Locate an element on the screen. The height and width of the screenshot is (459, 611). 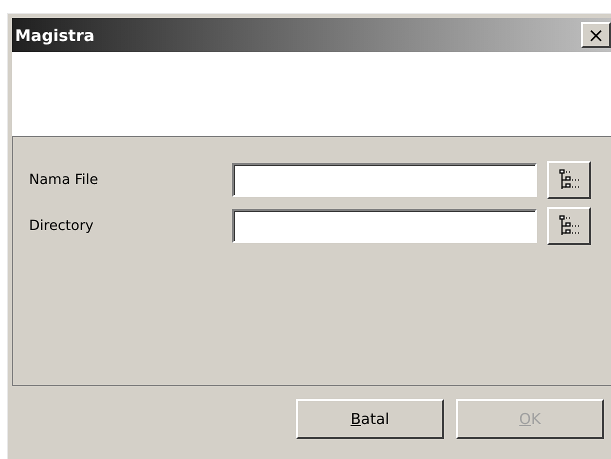
field-label: Nama File is located at coordinates (63, 180).